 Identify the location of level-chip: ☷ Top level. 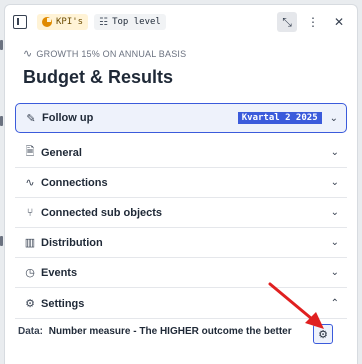
(130, 22).